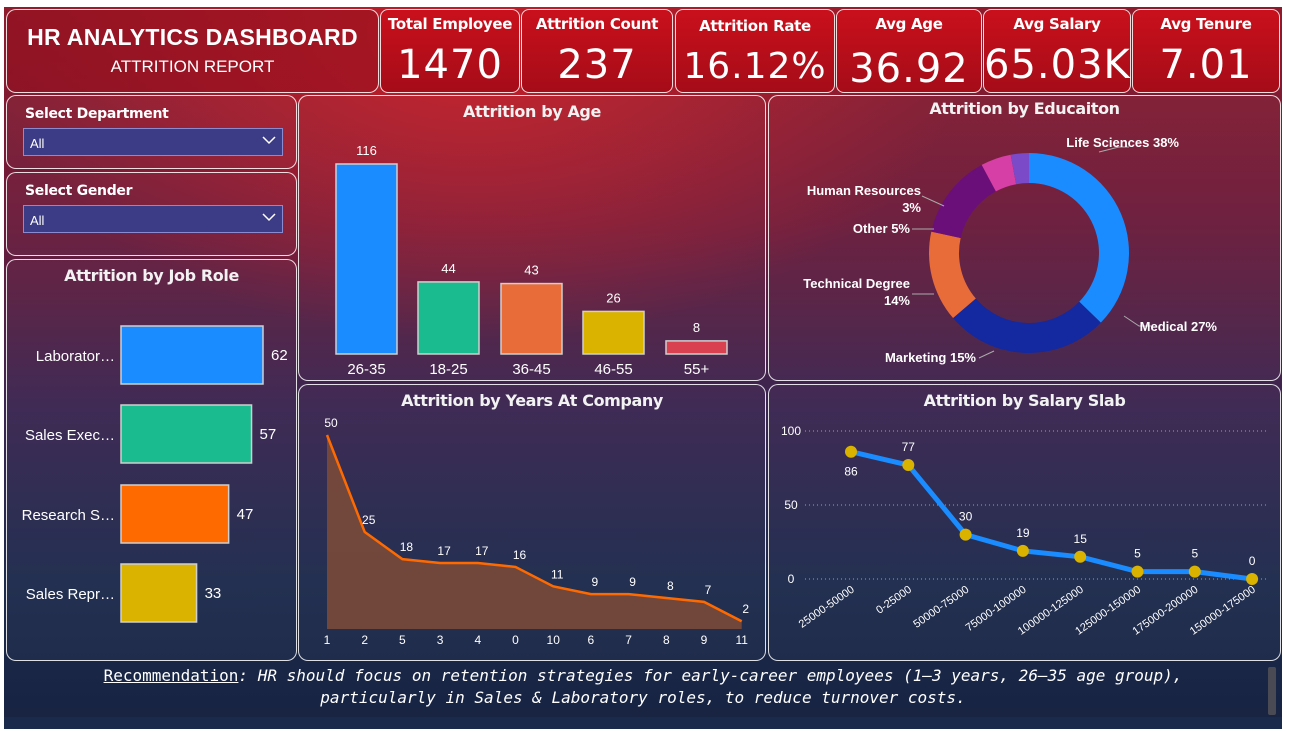 Image resolution: width=1290 pixels, height=731 pixels. I want to click on salary-y-tick: 100, so click(791, 431).